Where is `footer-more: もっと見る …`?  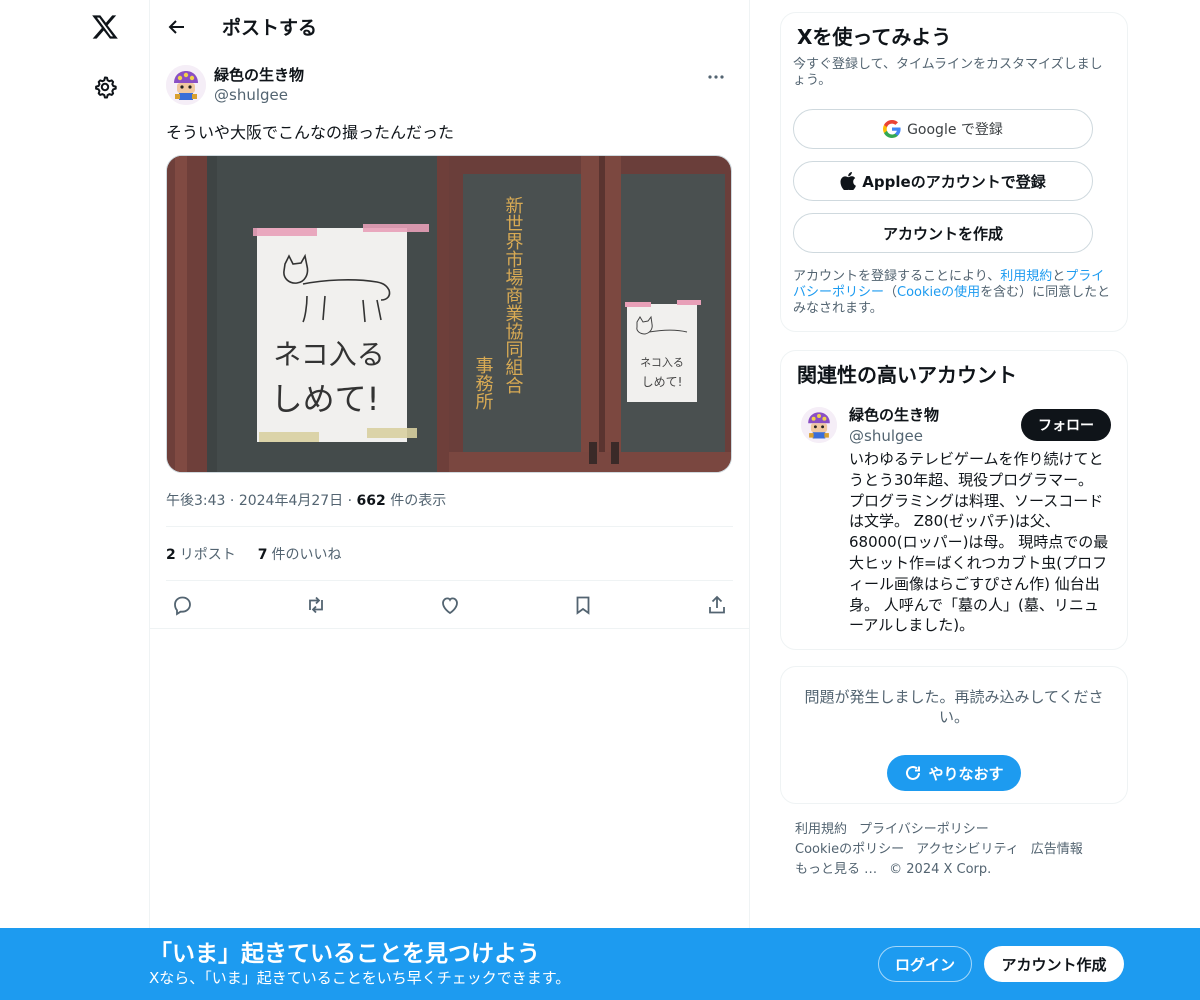
footer-more: もっと見る … is located at coordinates (836, 869).